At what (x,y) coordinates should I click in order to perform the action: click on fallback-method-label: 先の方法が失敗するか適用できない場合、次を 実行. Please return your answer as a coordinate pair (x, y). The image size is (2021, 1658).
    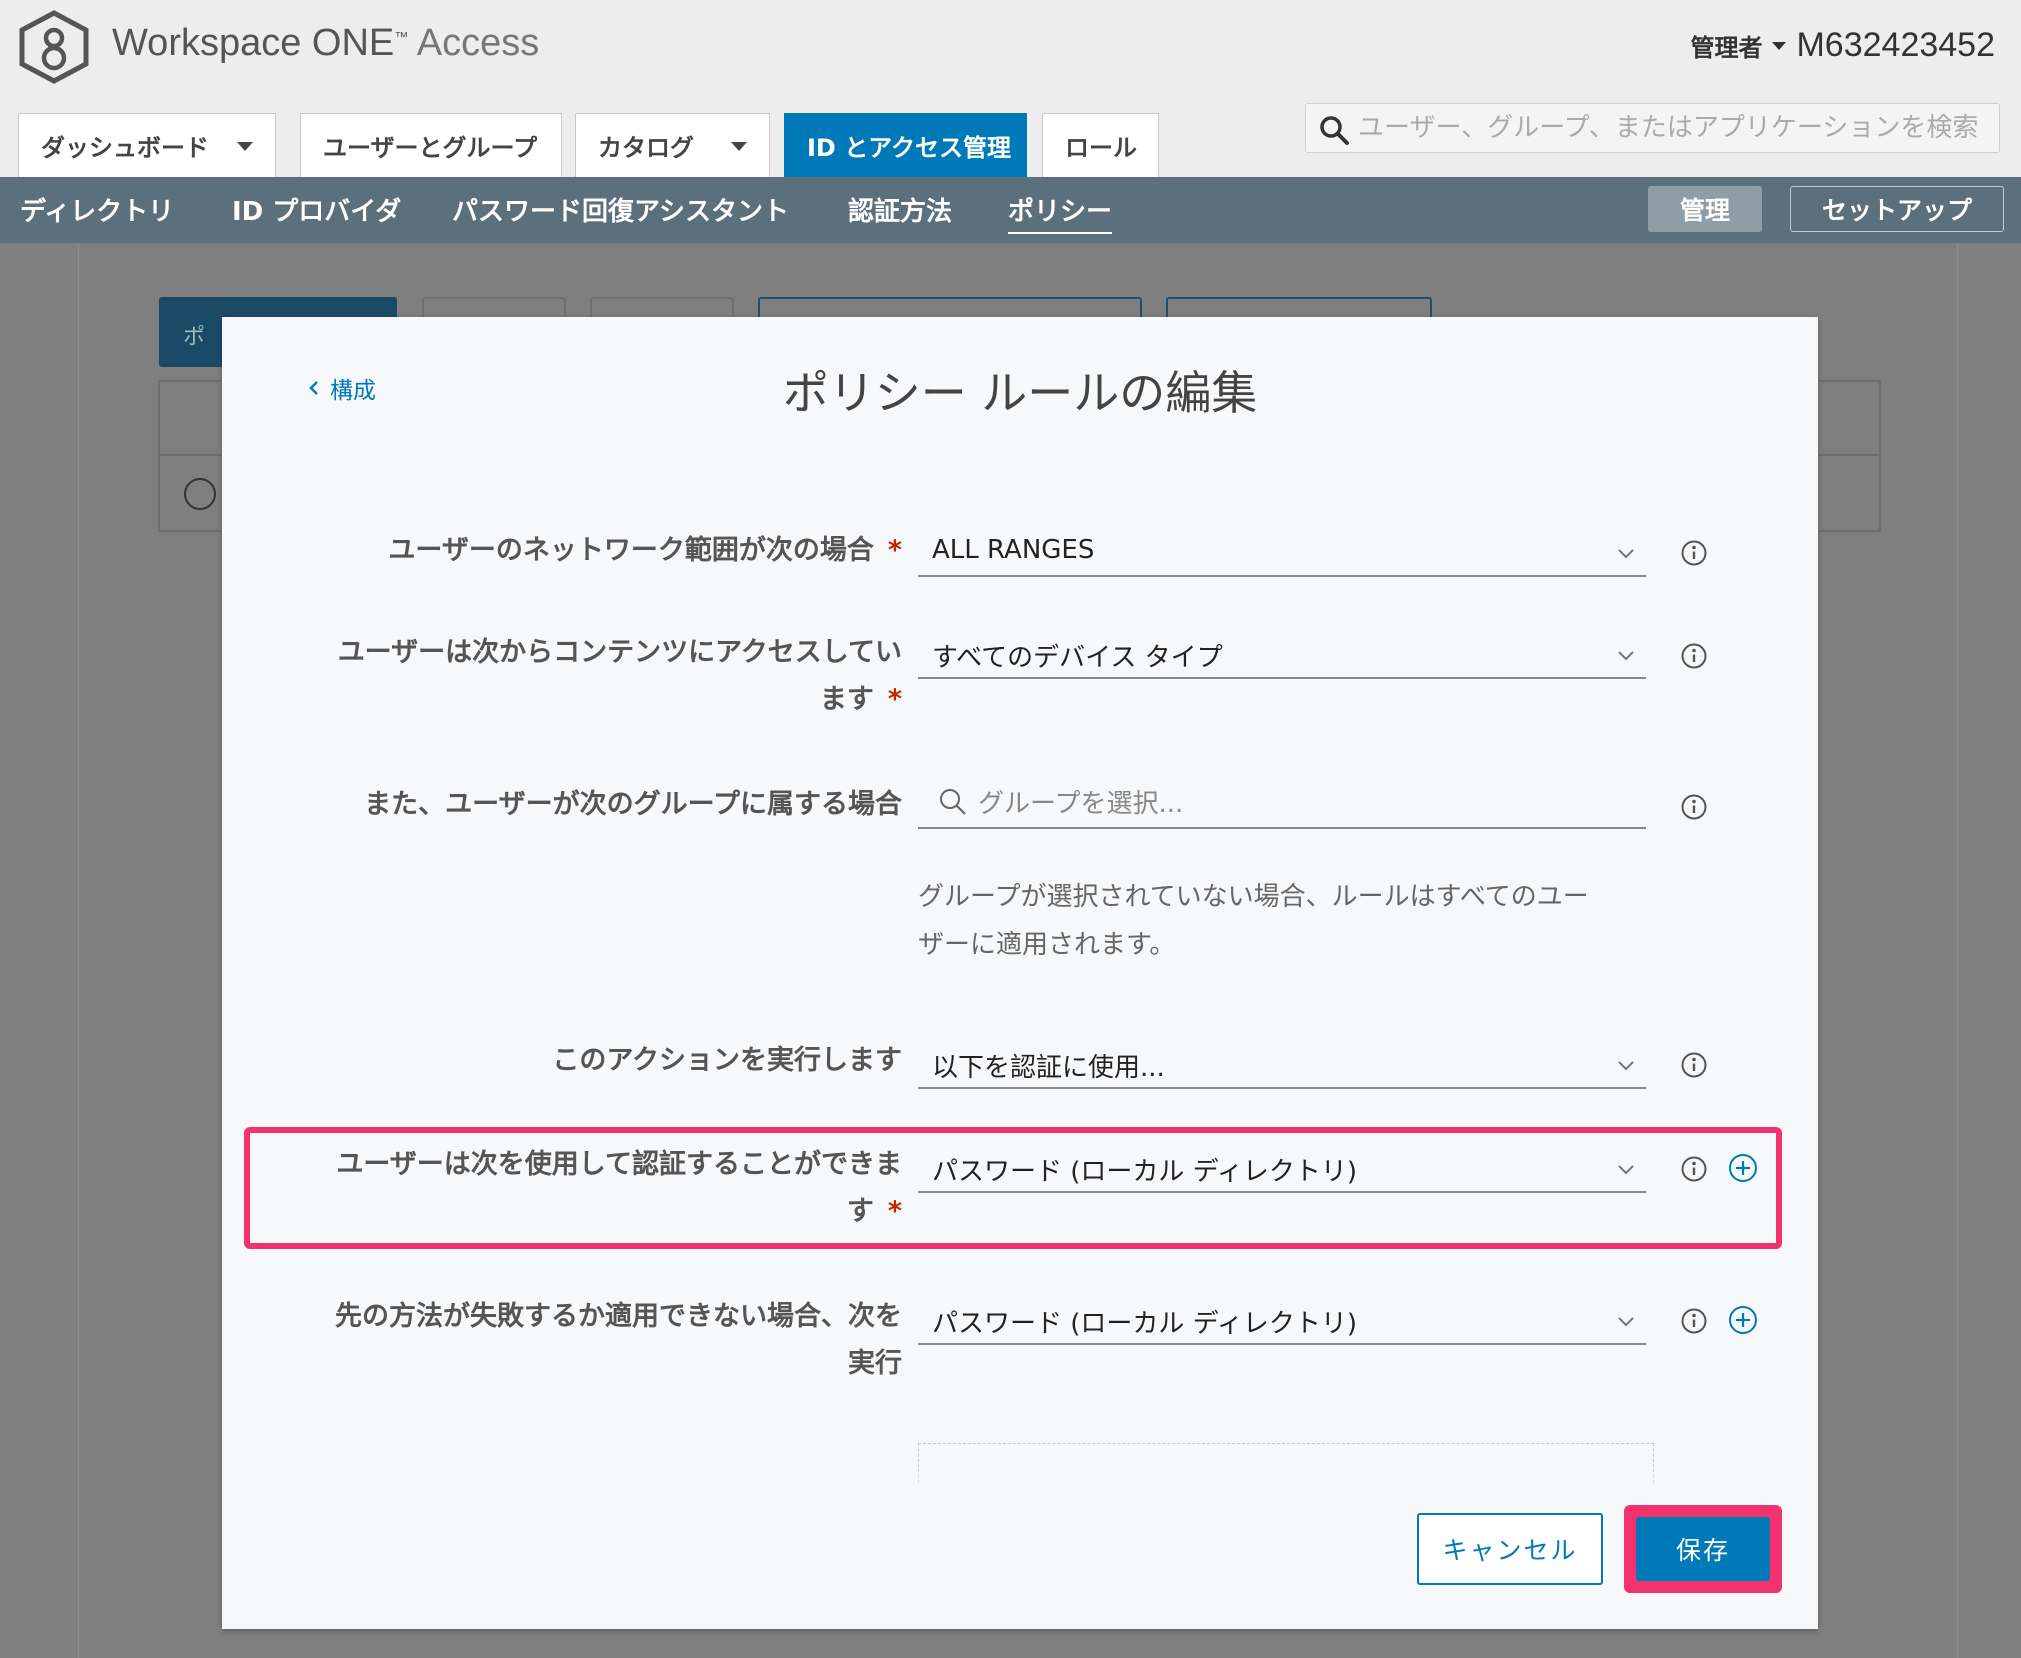
    Looking at the image, I should click on (618, 1340).